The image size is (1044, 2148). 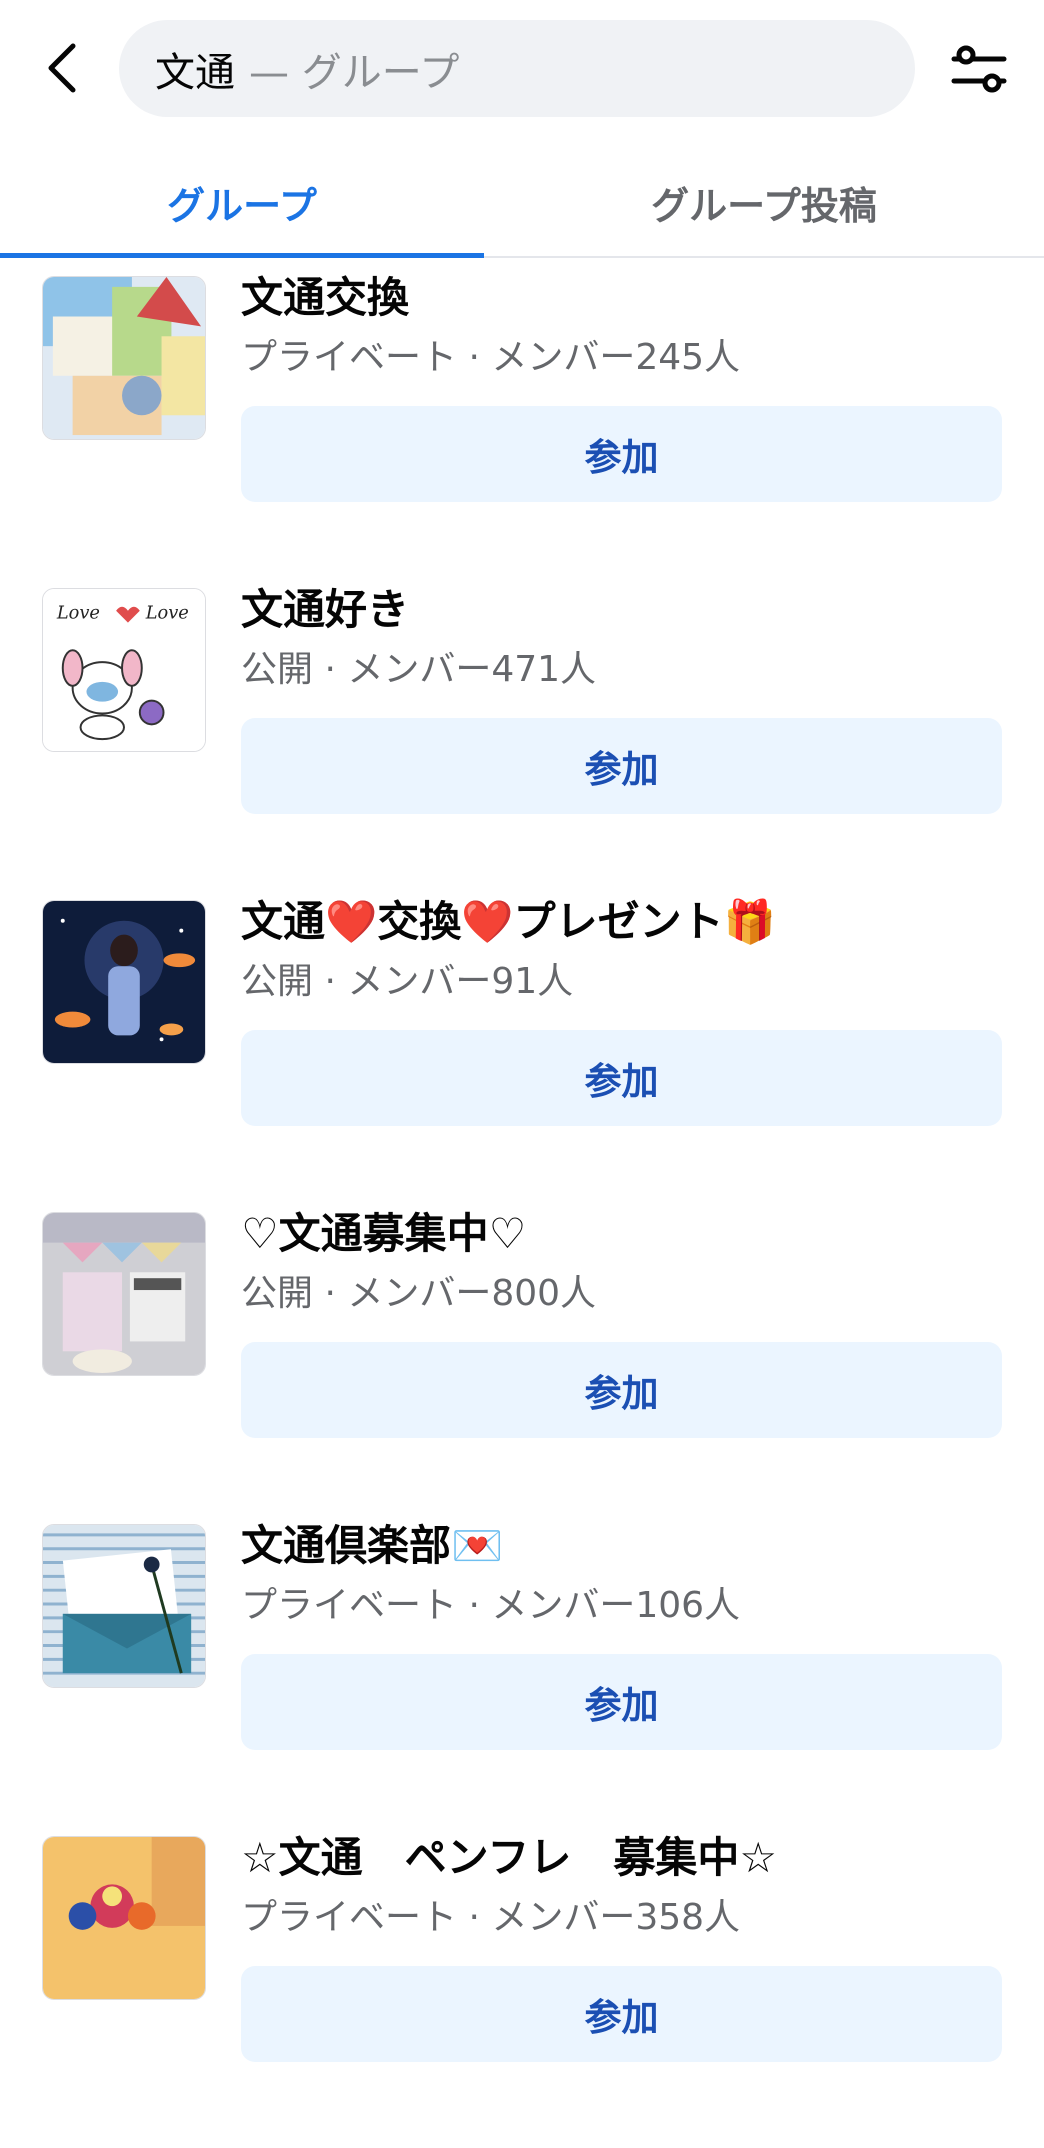 I want to click on back-button, so click(x=62, y=68).